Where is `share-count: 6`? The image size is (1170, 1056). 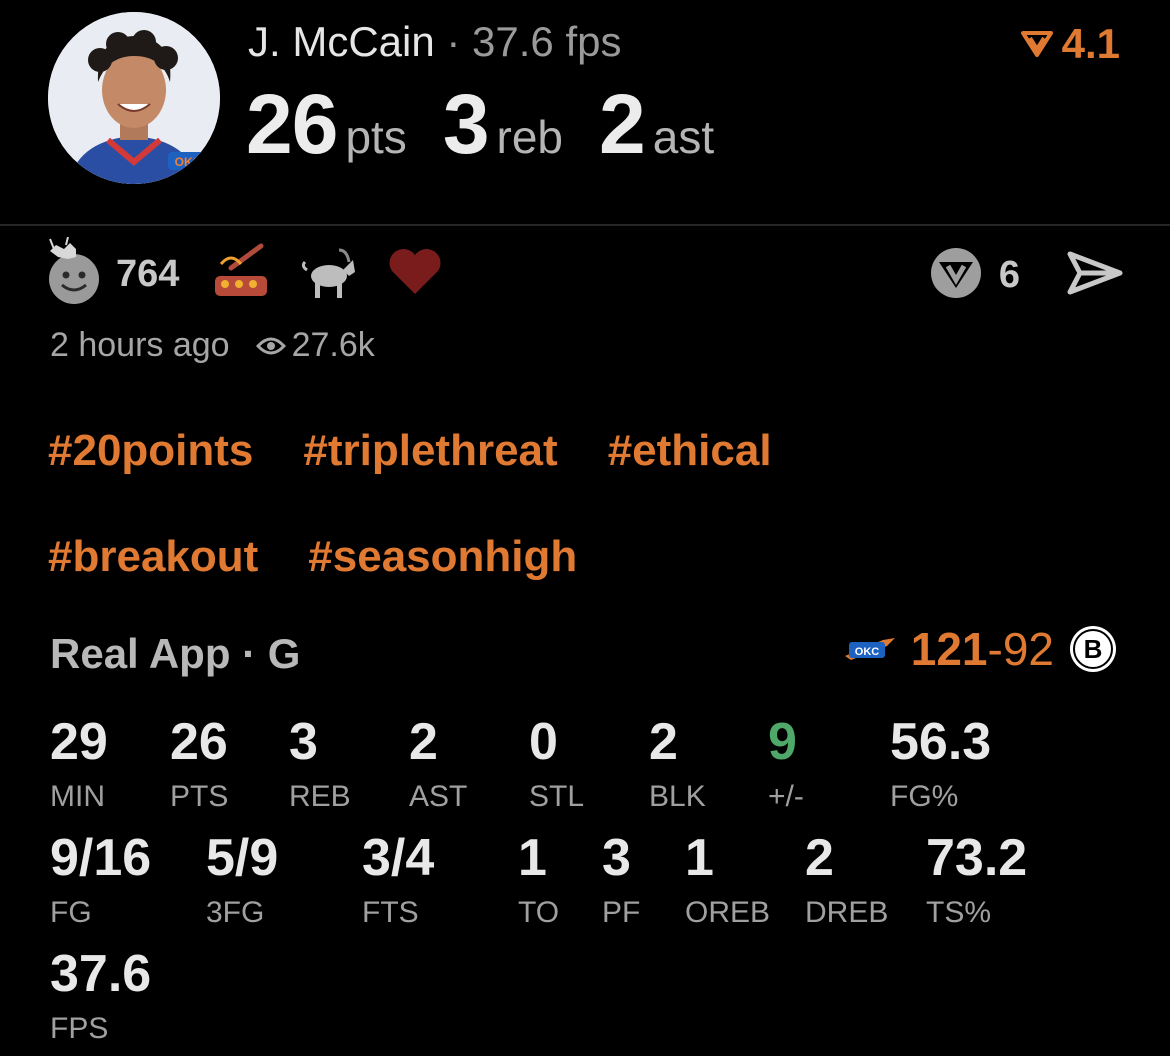
share-count: 6 is located at coordinates (1009, 275).